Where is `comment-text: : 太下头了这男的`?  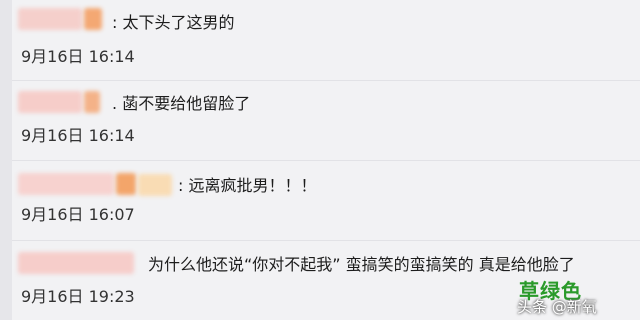 comment-text: : 太下头了这男的 is located at coordinates (173, 23).